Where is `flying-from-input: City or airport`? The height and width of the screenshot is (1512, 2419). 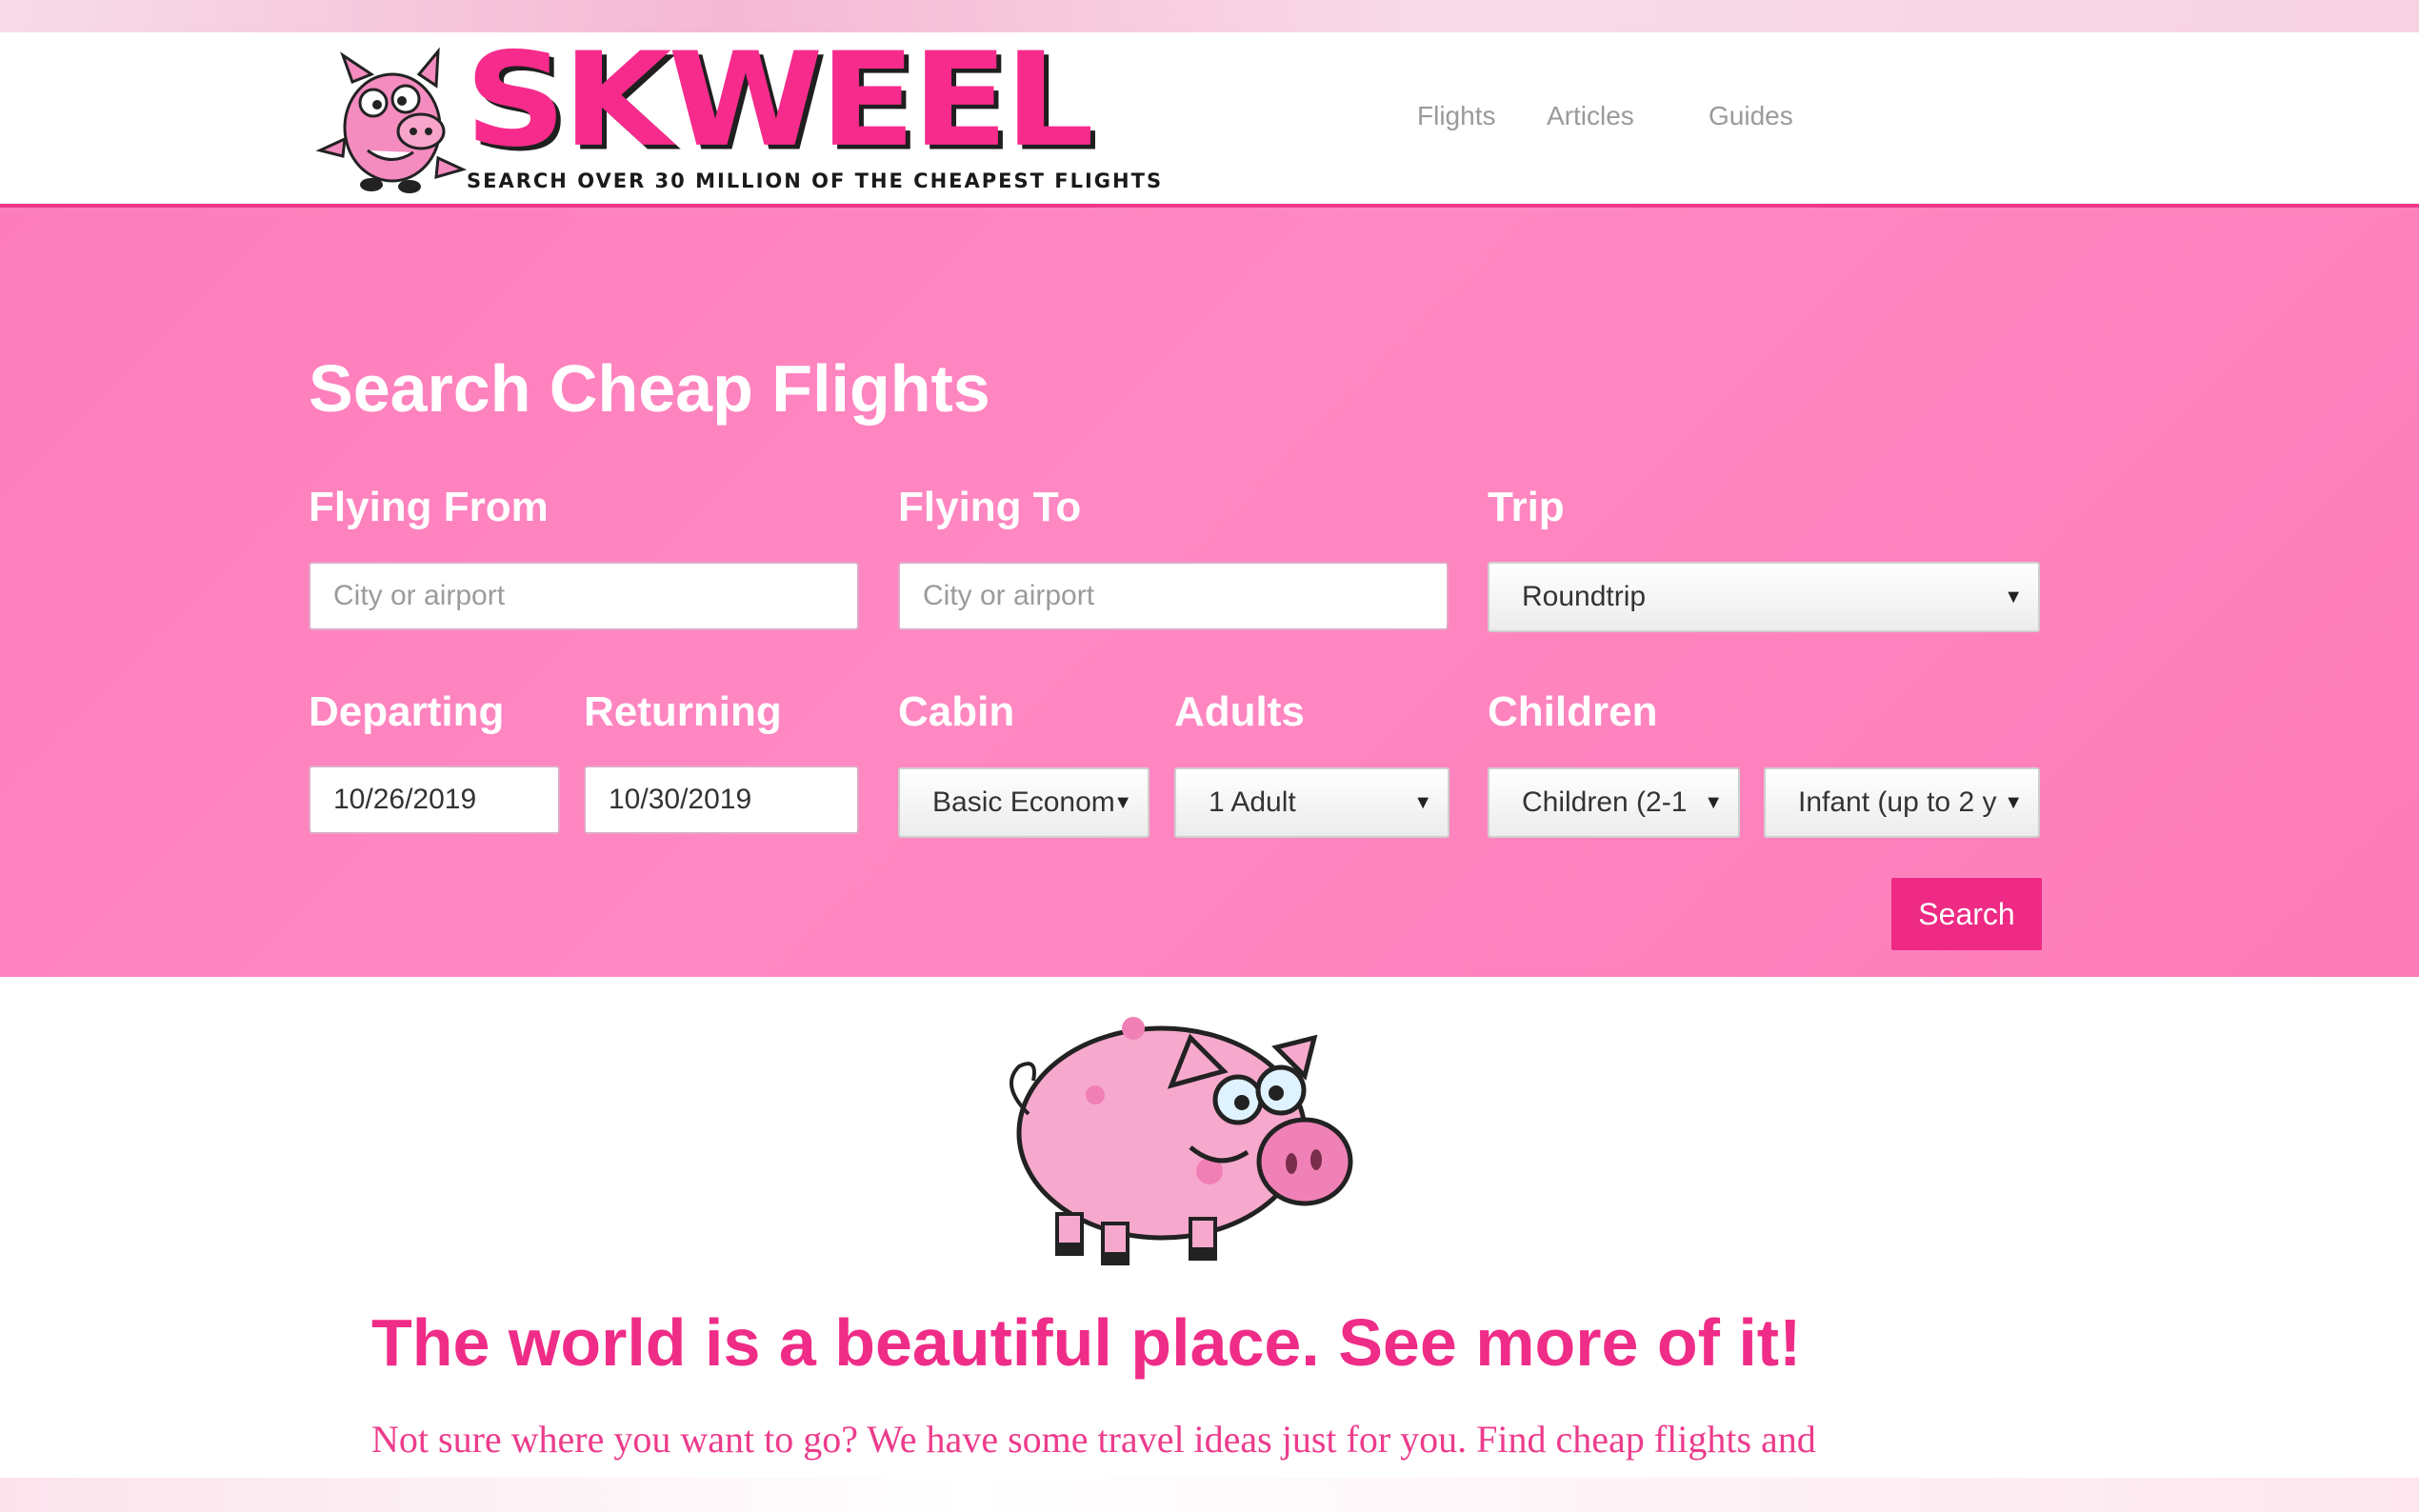
flying-from-input: City or airport is located at coordinates (584, 596).